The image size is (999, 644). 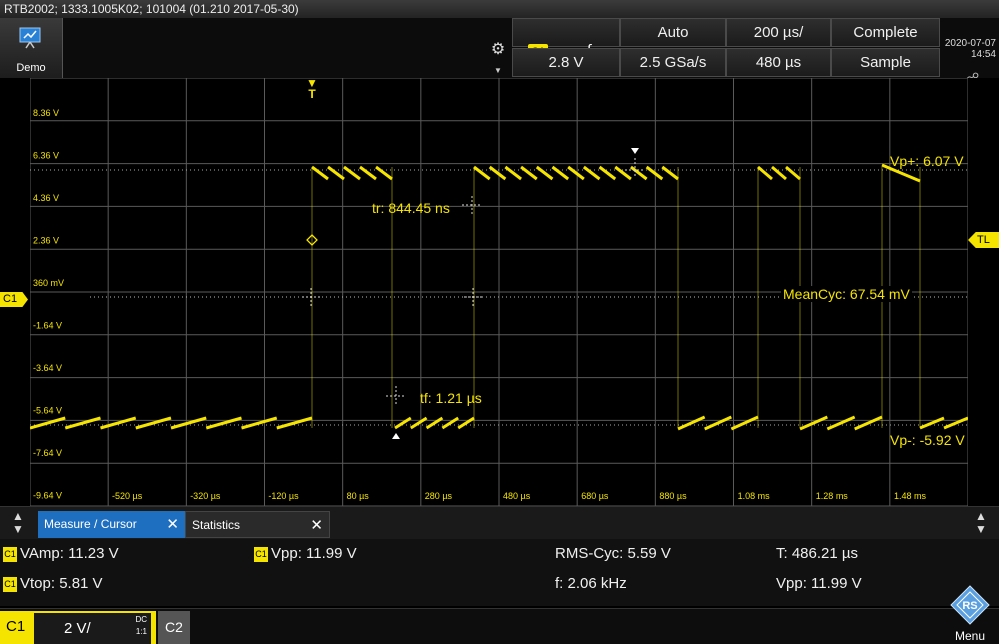 What do you see at coordinates (885, 32) in the screenshot?
I see `acquisition-mode-button: Complete` at bounding box center [885, 32].